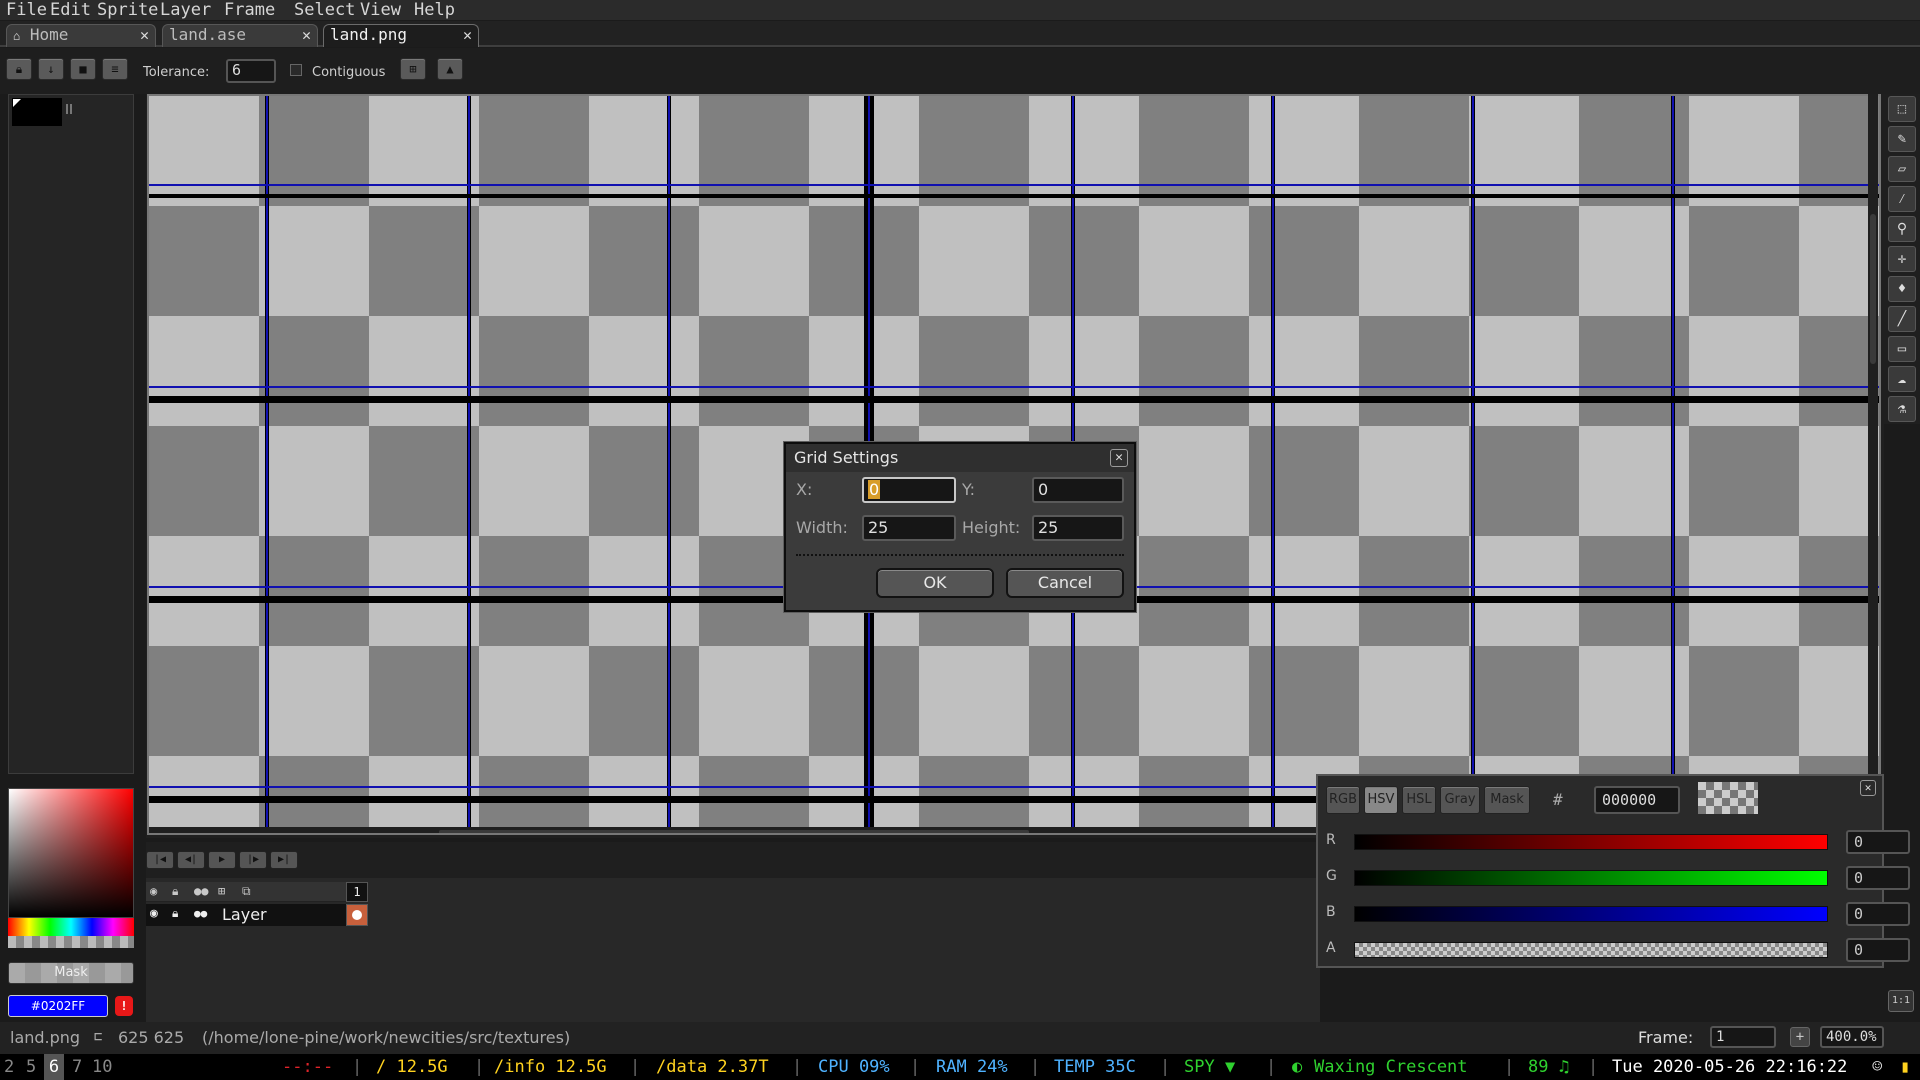 The width and height of the screenshot is (1920, 1080). What do you see at coordinates (1902, 379) in the screenshot?
I see `contour-icon: ☁` at bounding box center [1902, 379].